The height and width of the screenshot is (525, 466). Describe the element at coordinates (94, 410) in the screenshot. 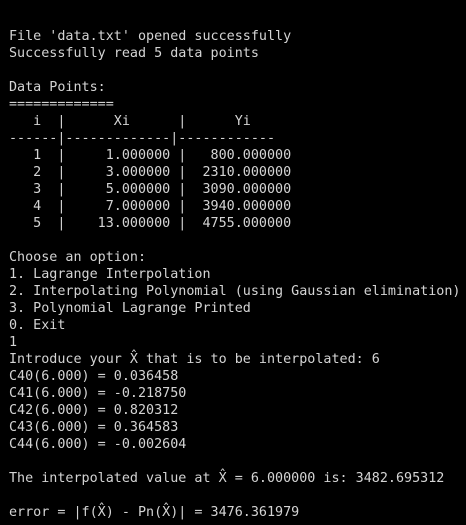

I see `coefficient-line: C42(6.000) = 0.820312` at that location.